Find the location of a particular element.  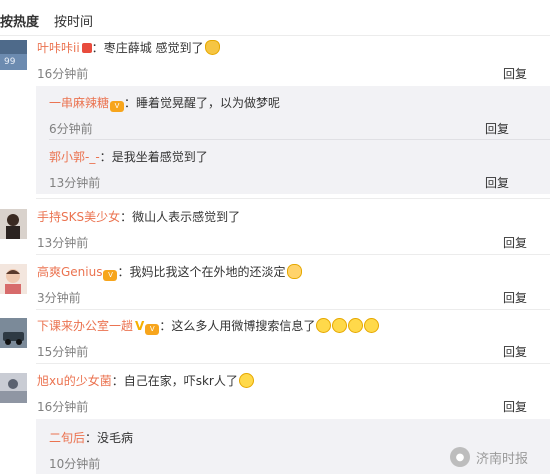

comment-text: 微山人表示感觉到了 is located at coordinates (186, 217).